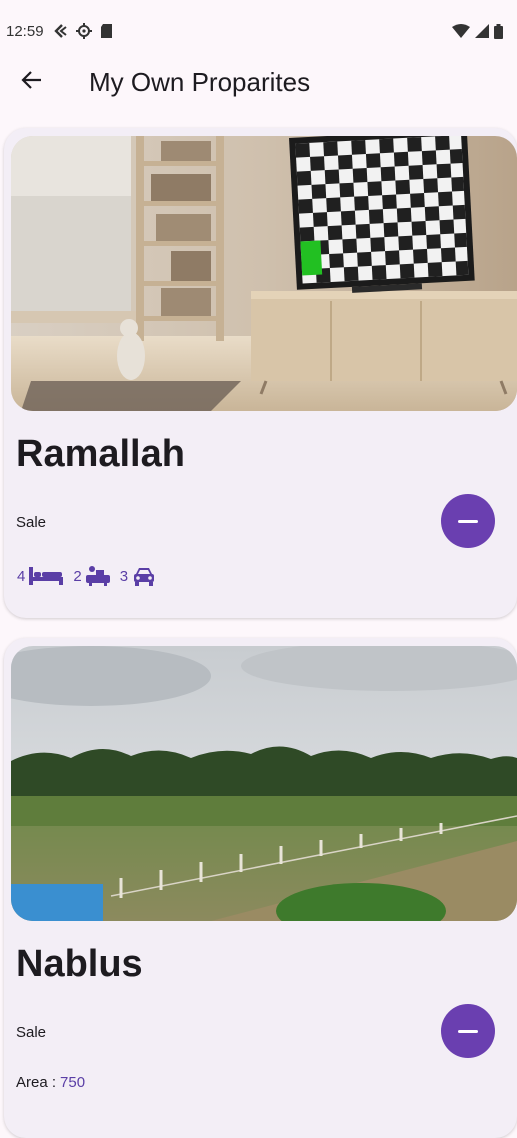 The width and height of the screenshot is (517, 1138). Describe the element at coordinates (124, 576) in the screenshot. I see `garages-count: 3` at that location.